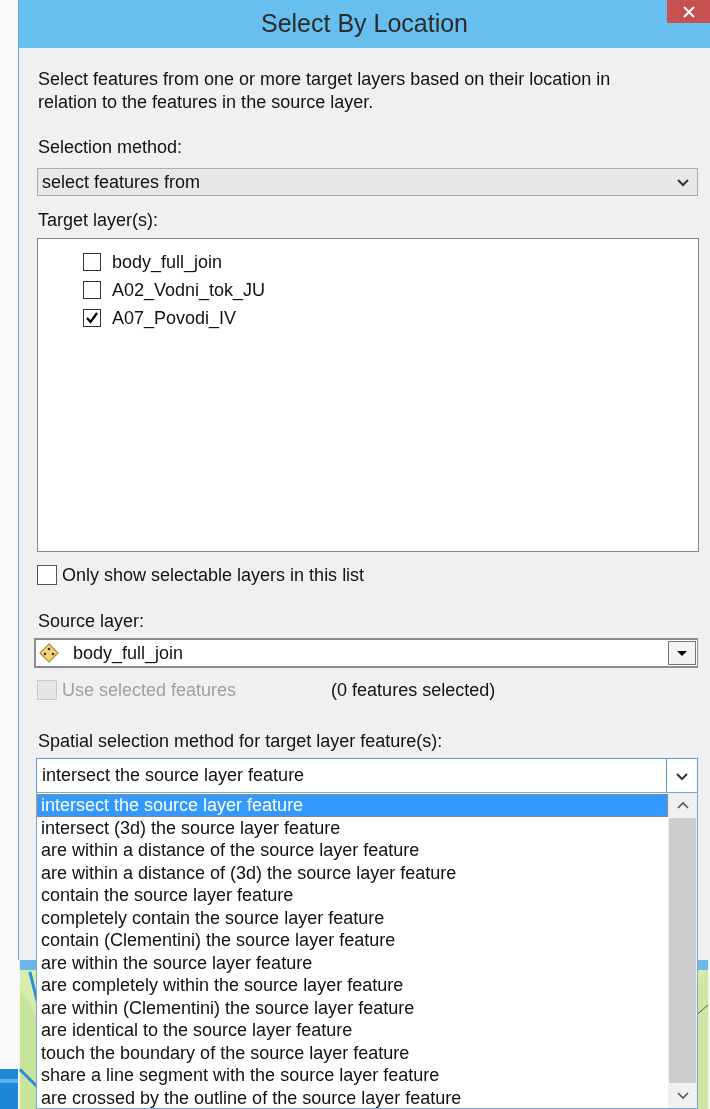 The width and height of the screenshot is (710, 1109). I want to click on source-layer-dropdown: body_full_join, so click(366, 653).